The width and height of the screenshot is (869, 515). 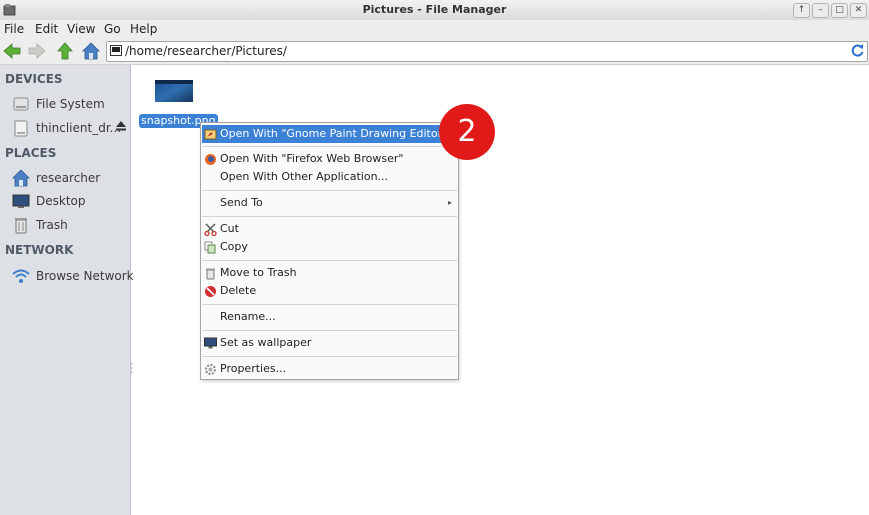 I want to click on menu-item-set-as-wallpaper: Set as wallpaper, so click(x=329, y=343).